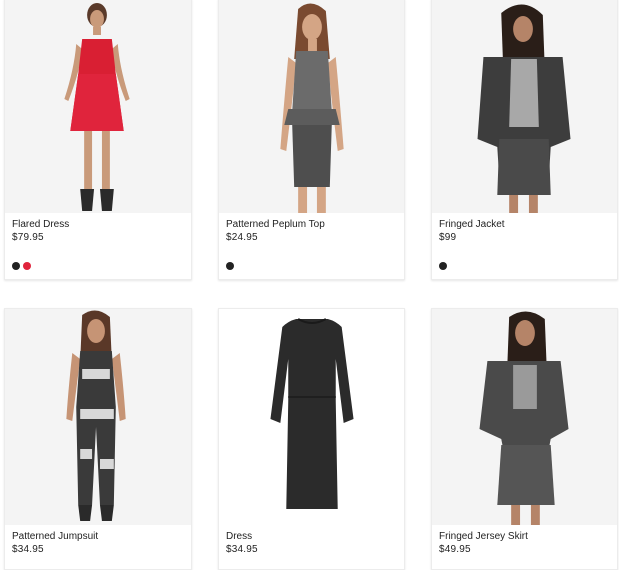  Describe the element at coordinates (98, 106) in the screenshot. I see `product-image-flared-dress` at that location.